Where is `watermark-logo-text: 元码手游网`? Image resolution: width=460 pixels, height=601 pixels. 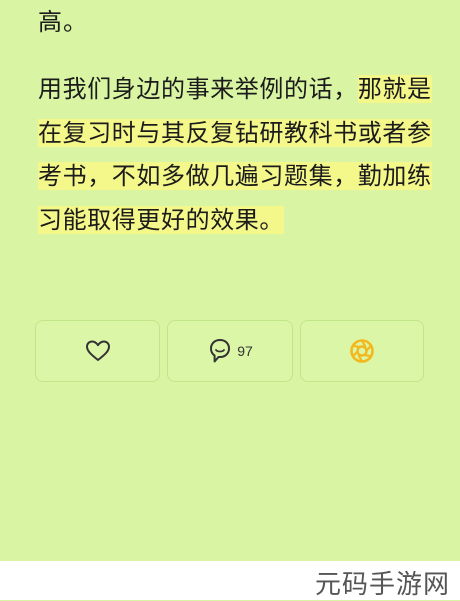
watermark-logo-text: 元码手游网 is located at coordinates (382, 585).